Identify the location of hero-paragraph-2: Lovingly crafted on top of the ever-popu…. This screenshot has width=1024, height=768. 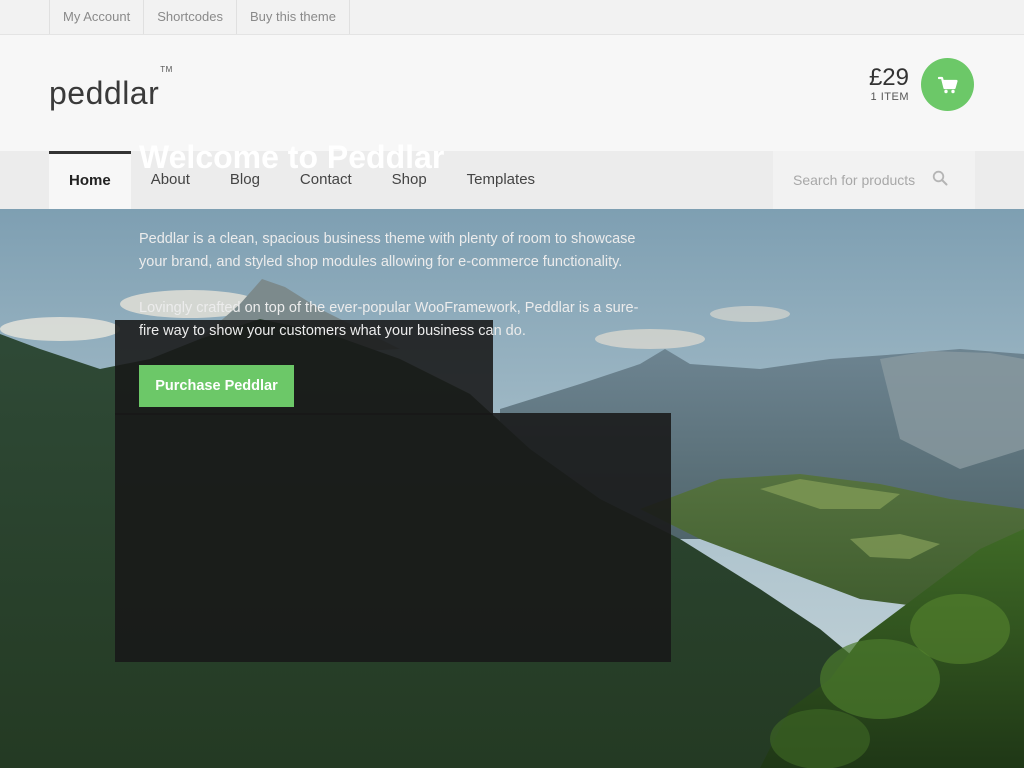
(389, 319).